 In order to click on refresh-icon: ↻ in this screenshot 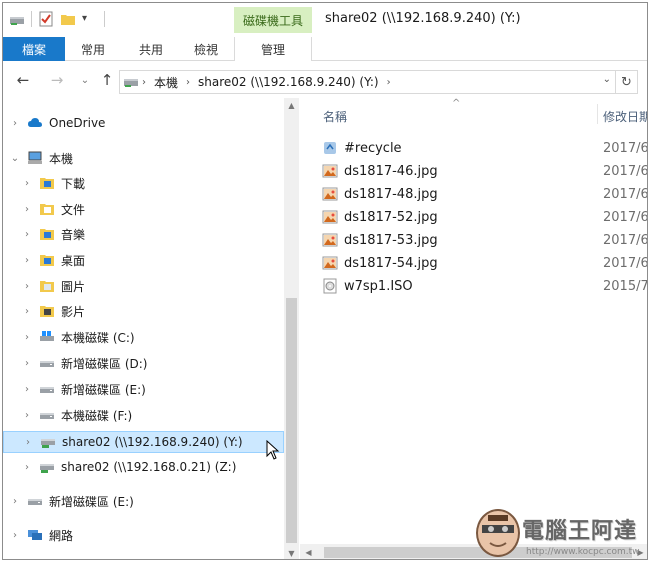, I will do `click(627, 82)`.